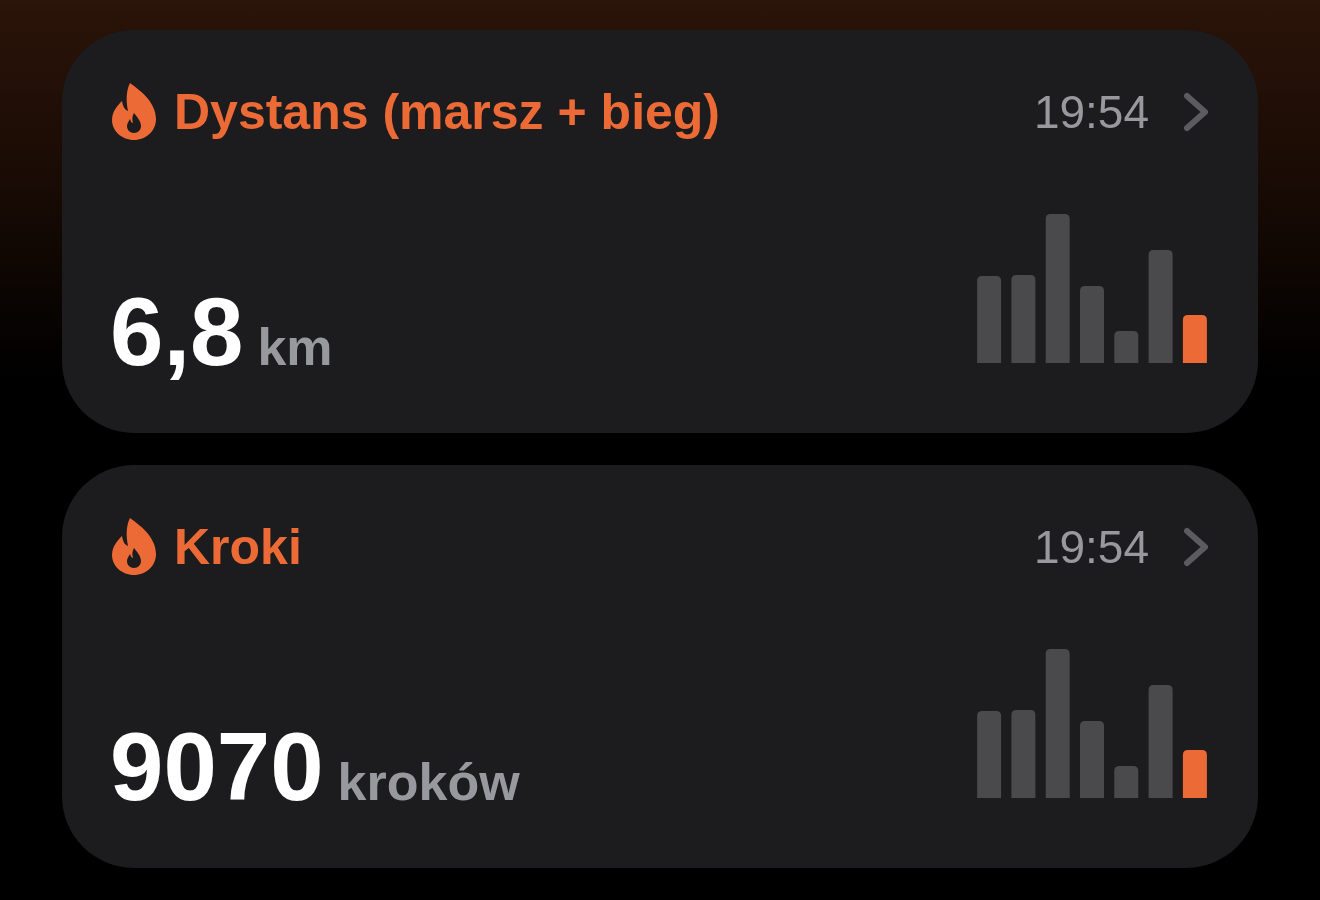 The width and height of the screenshot is (1320, 900). I want to click on card-title: Dystans (marsz + bieg), so click(447, 111).